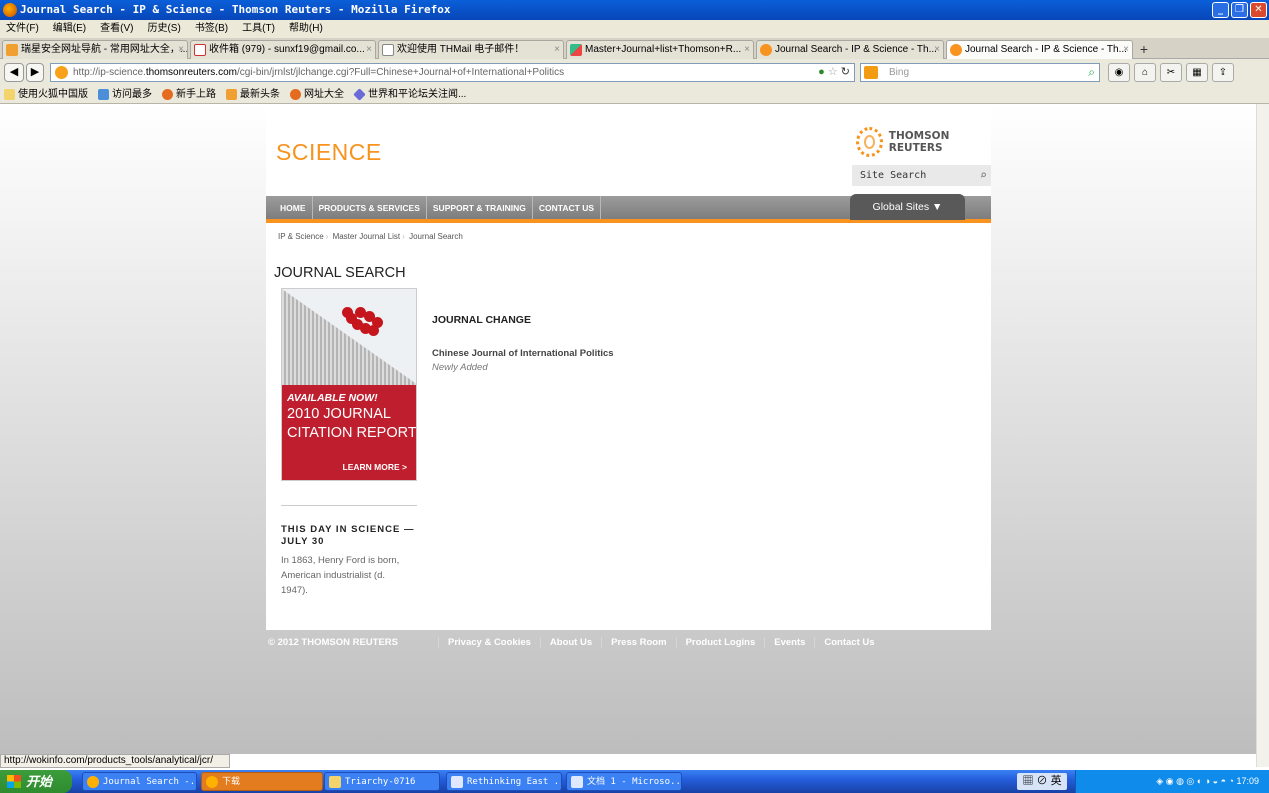  I want to click on ime-label: 英, so click(1056, 781).